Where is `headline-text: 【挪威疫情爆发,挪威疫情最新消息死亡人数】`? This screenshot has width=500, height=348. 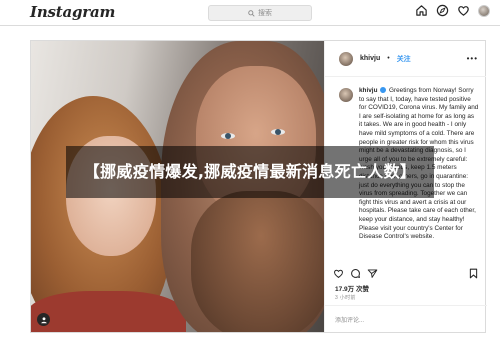
headline-text: 【挪威疫情爆发,挪威疫情最新消息死亡人数】 is located at coordinates (250, 171).